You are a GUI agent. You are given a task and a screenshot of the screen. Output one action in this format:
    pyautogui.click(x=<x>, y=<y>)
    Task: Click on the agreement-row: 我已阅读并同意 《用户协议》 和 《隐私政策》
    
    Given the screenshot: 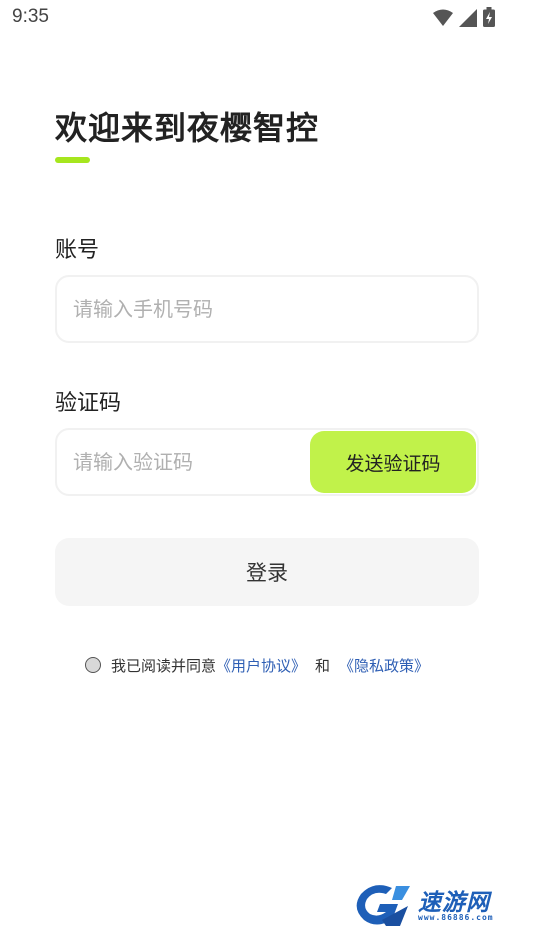 What is the action you would take?
    pyautogui.click(x=257, y=665)
    